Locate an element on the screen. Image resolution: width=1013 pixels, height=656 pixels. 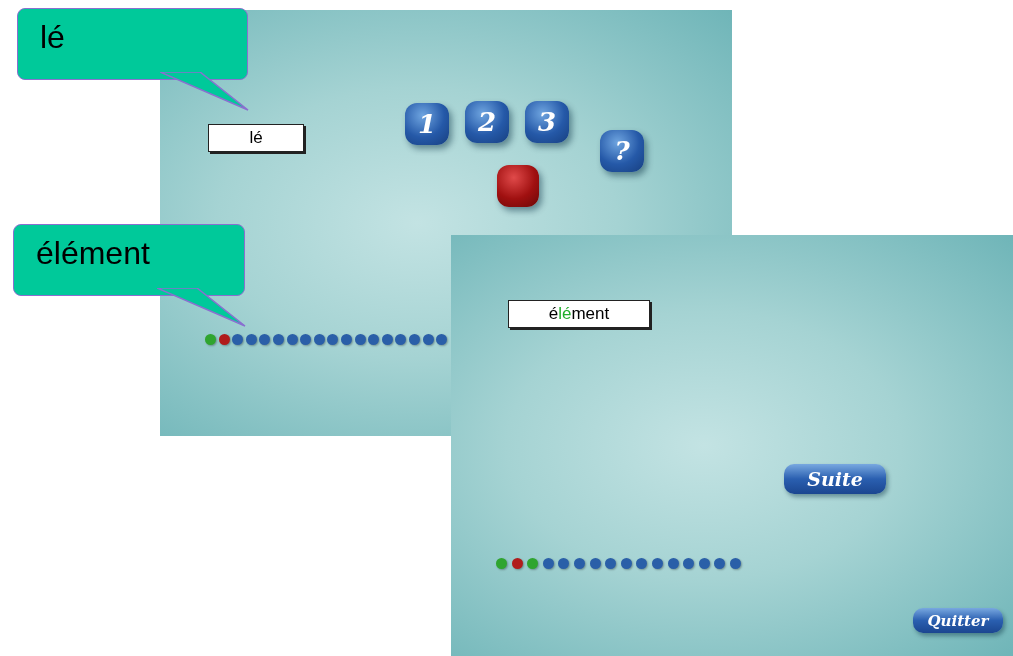
number-button: 3 is located at coordinates (547, 122).